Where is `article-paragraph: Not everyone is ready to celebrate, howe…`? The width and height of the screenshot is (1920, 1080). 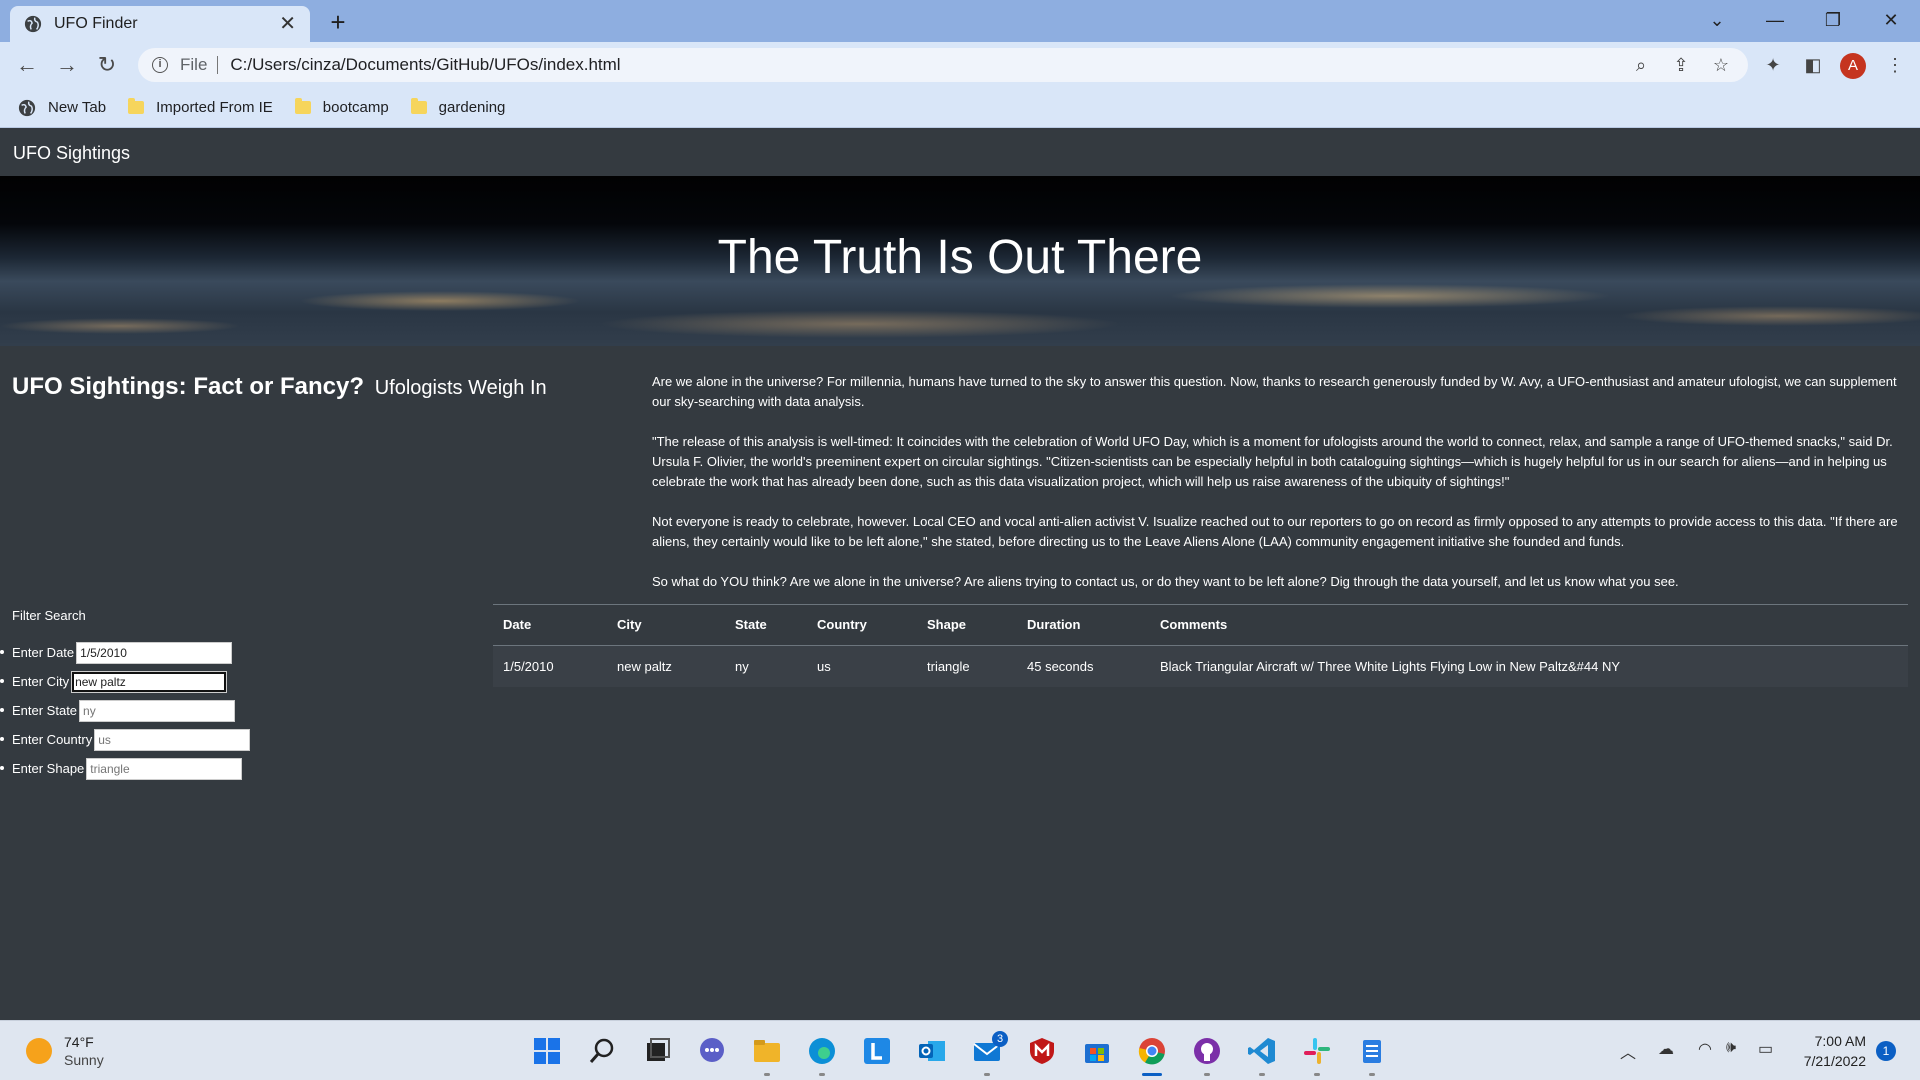 article-paragraph: Not everyone is ready to celebrate, howe… is located at coordinates (1275, 531).